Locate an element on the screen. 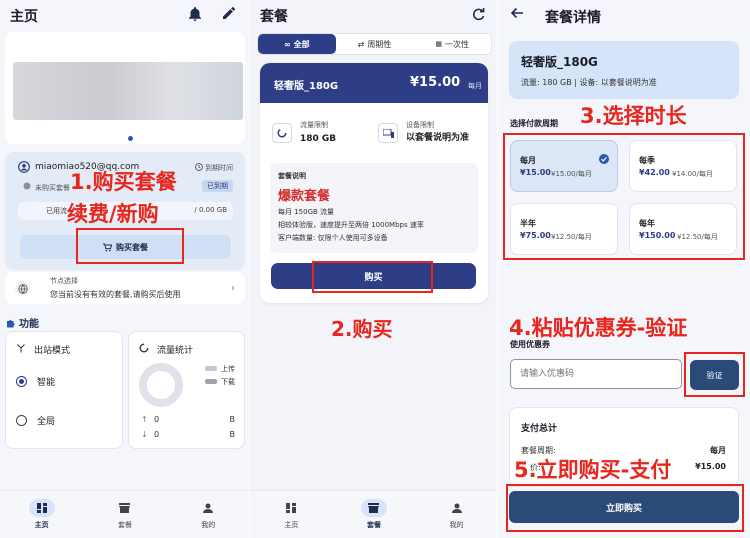 The width and height of the screenshot is (750, 538). dashboard-icon is located at coordinates (291, 508).